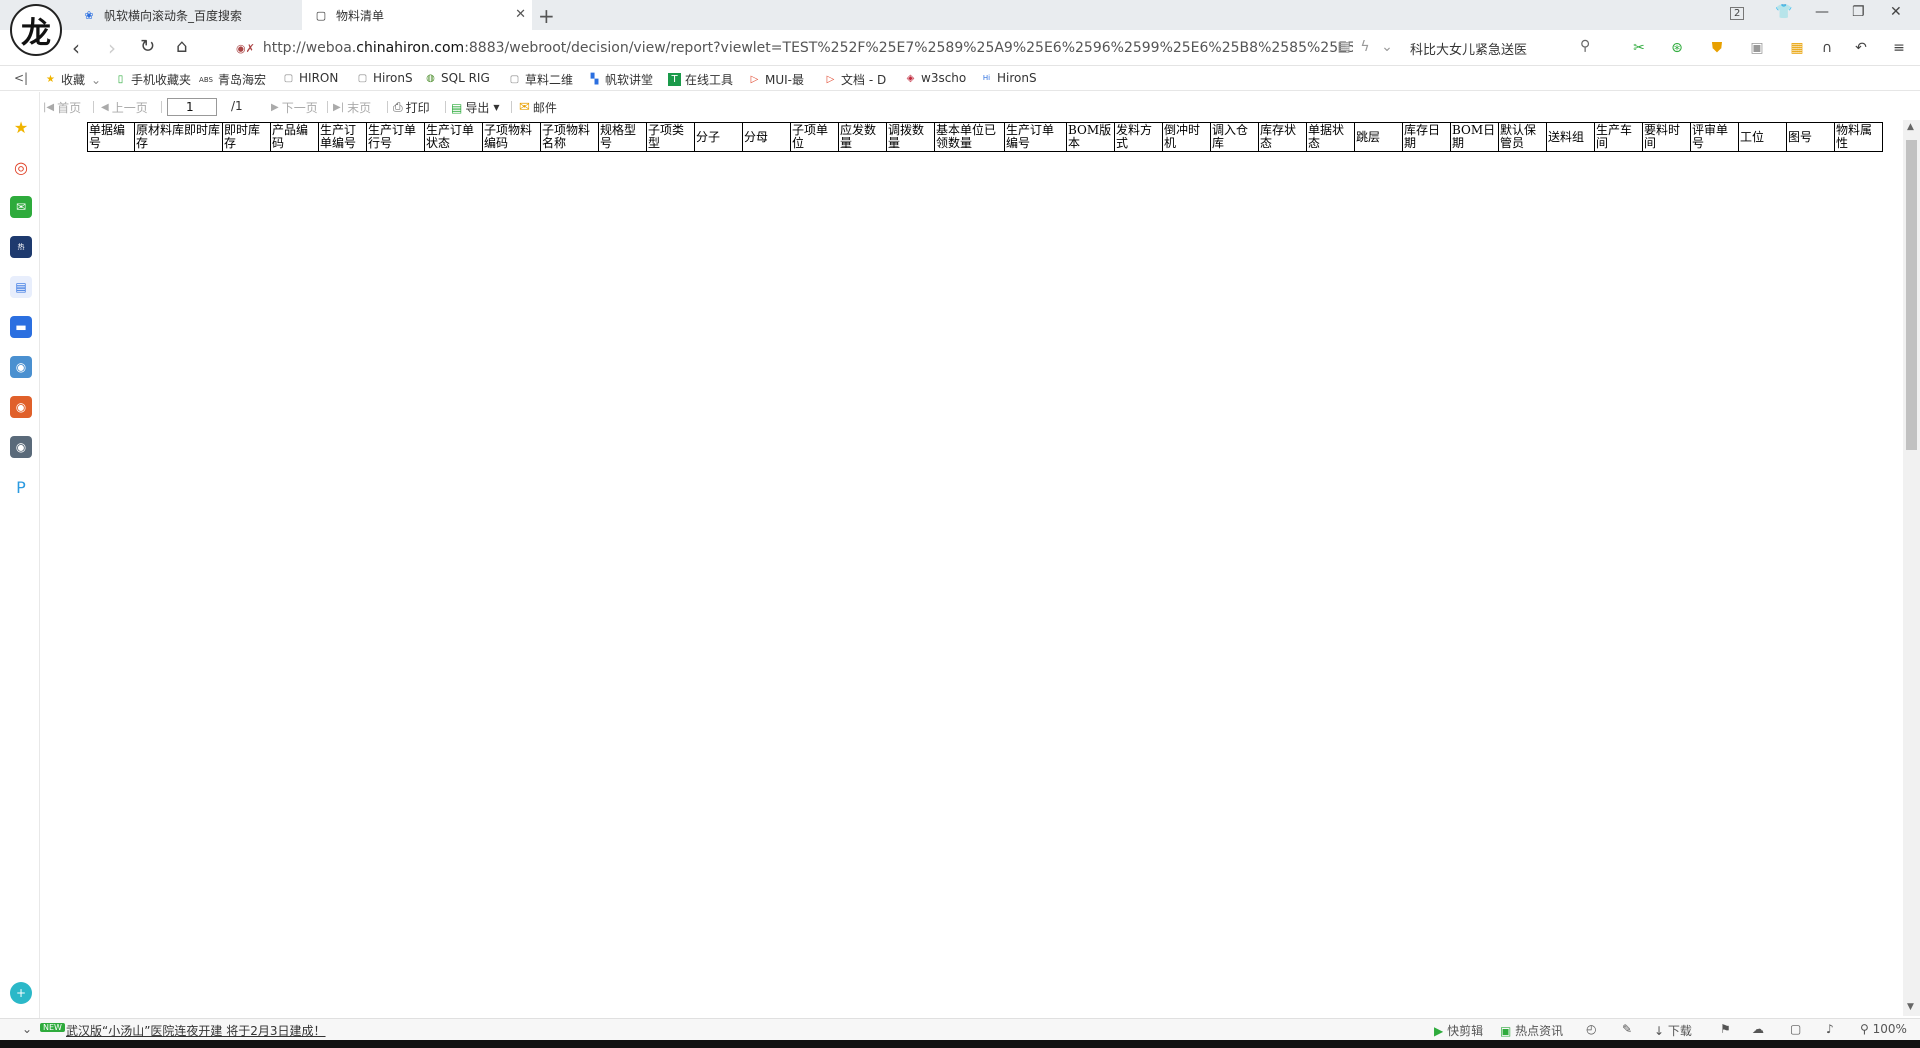  Describe the element at coordinates (21, 78) in the screenshot. I see `collapse-sidebar-icon: <|` at that location.